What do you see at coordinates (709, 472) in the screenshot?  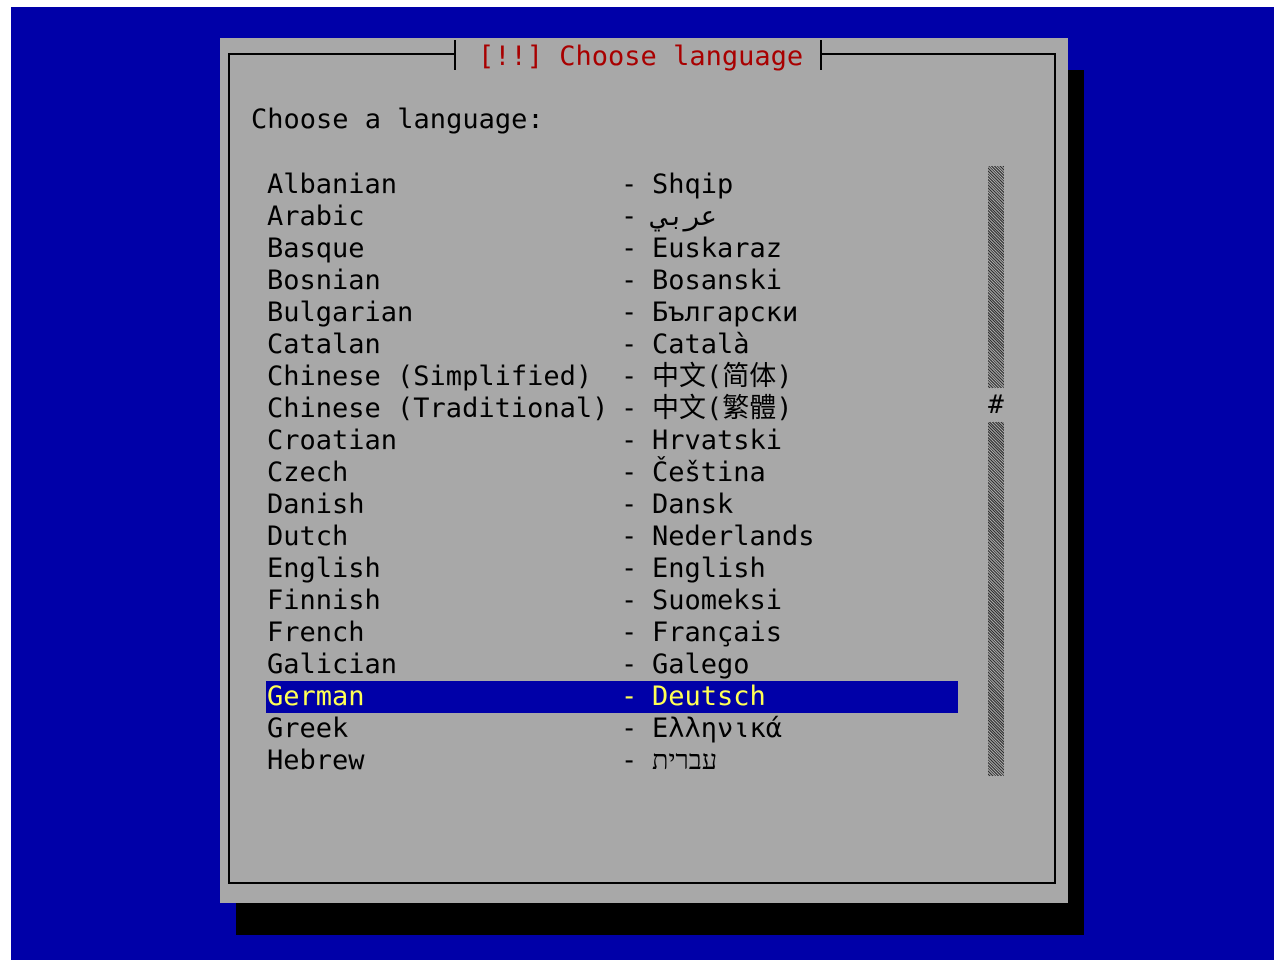 I see `language-native-name: Čeština` at bounding box center [709, 472].